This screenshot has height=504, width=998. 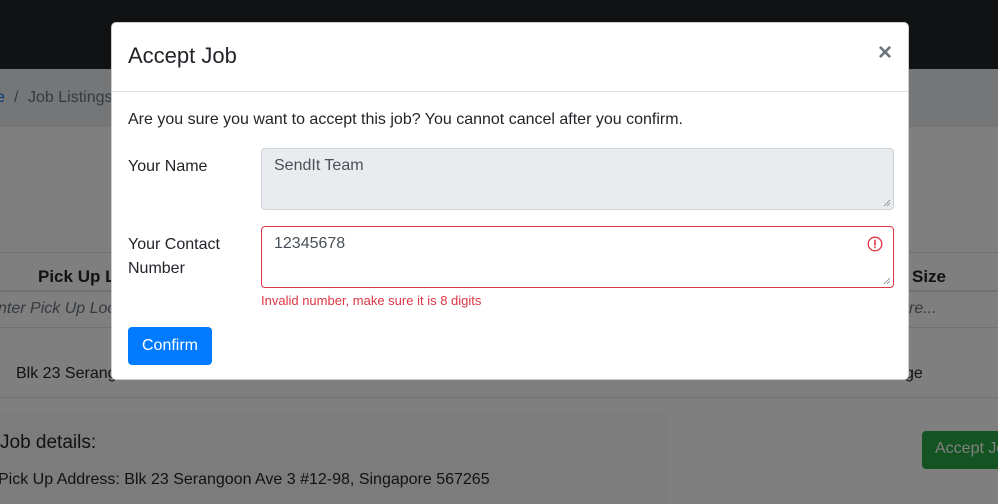 I want to click on name-field-value: SendIt Team, so click(x=319, y=165).